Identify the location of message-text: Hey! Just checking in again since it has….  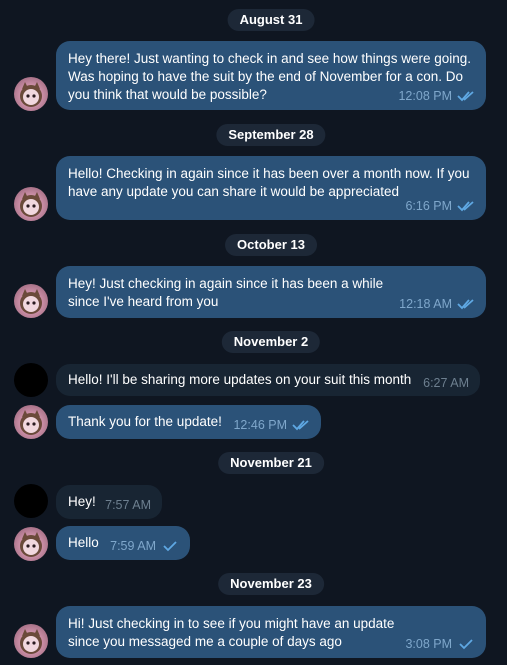
(226, 292).